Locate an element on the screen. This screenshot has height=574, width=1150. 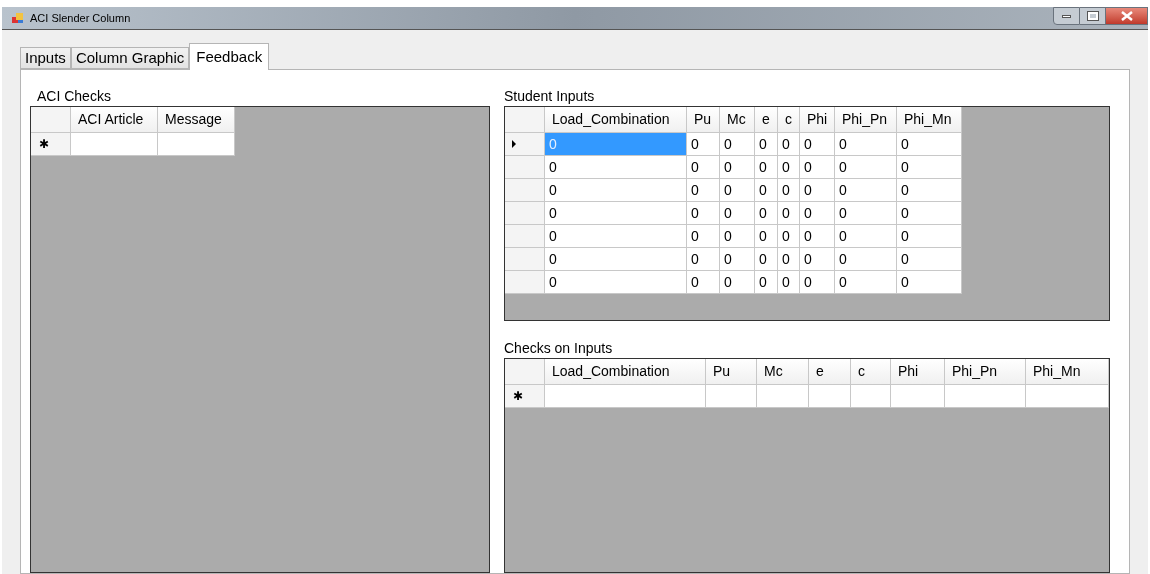
close-icon is located at coordinates (1126, 16).